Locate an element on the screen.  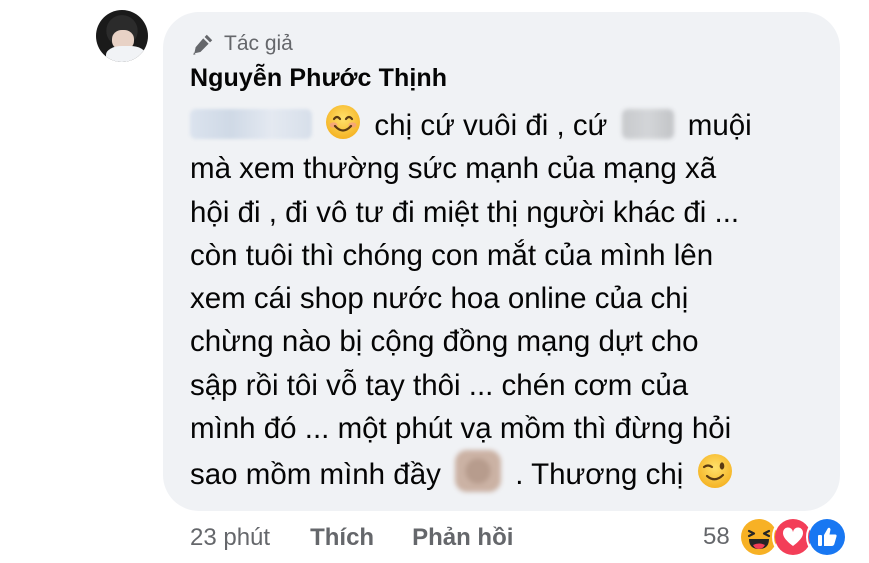
avatar-shirt is located at coordinates (126, 54).